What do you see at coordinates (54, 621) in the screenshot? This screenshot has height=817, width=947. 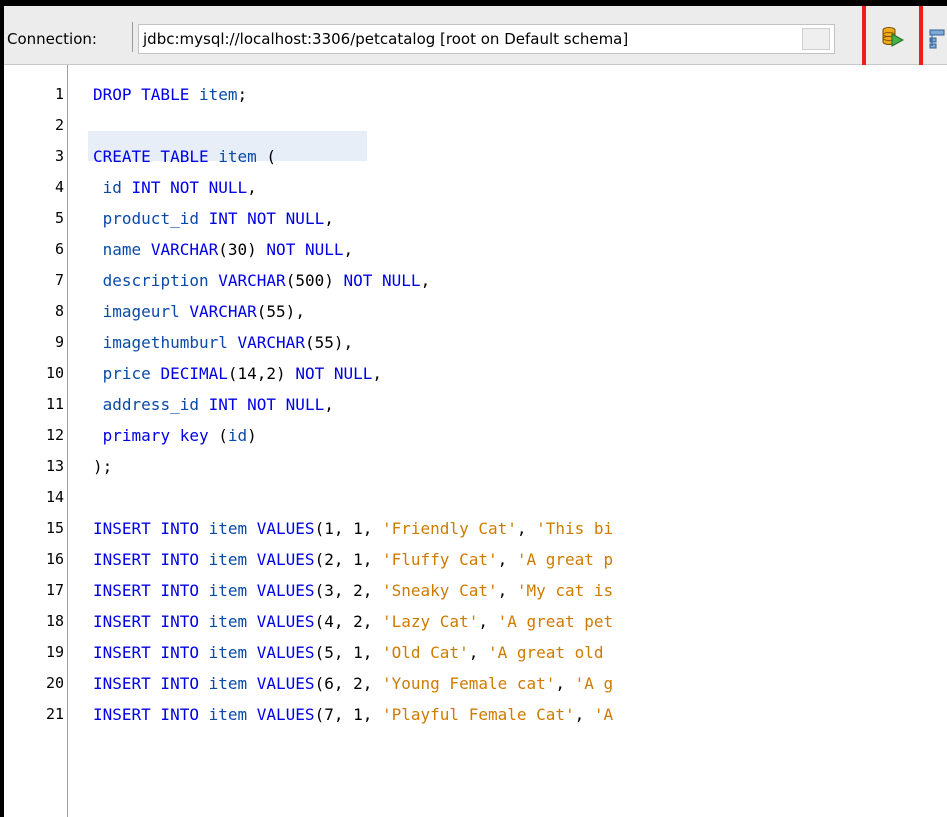 I see `line-number: 18` at bounding box center [54, 621].